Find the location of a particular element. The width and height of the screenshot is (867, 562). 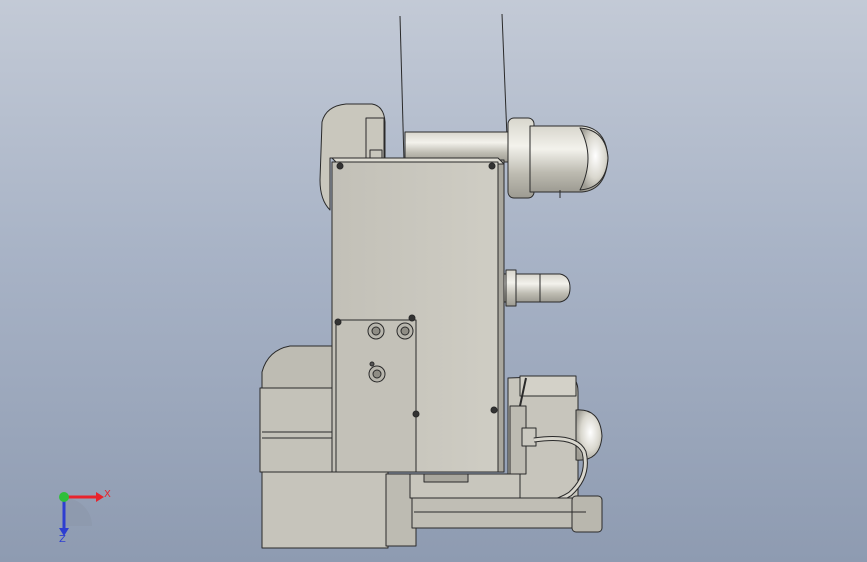

lower-collar is located at coordinates (511, 288).